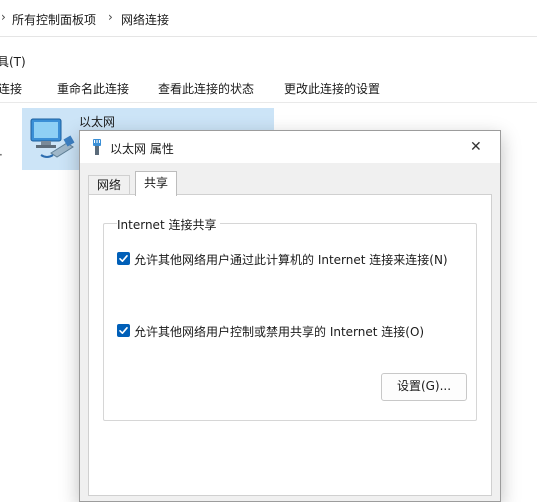 This screenshot has height=502, width=537. What do you see at coordinates (97, 147) in the screenshot?
I see `ethernet-plug-icon` at bounding box center [97, 147].